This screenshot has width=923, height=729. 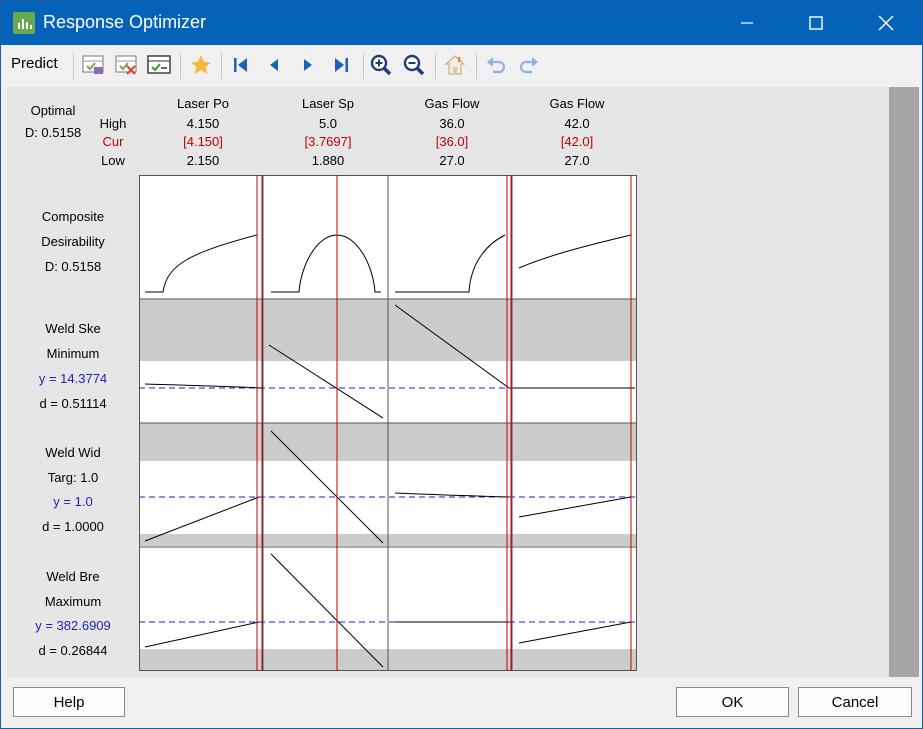 I want to click on factor-current: [3.7697], so click(x=328, y=141).